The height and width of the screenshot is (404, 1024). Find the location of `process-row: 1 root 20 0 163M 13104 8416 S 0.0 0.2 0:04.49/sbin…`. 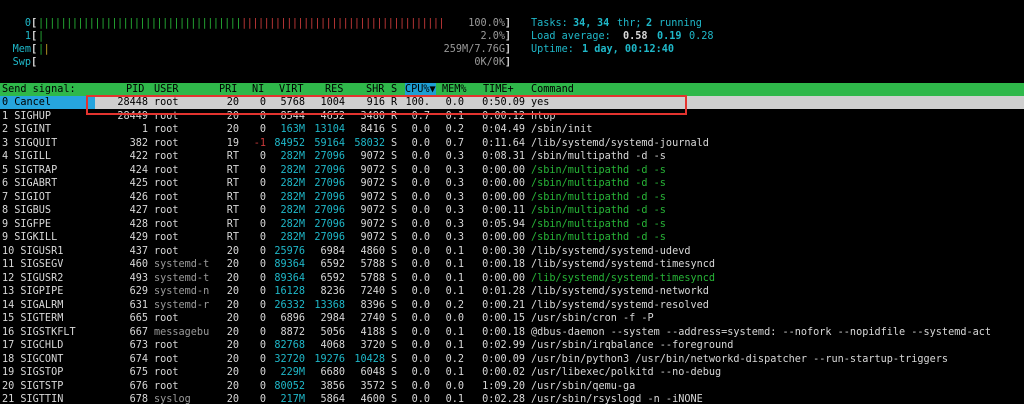

process-row: 1 root 20 0 163M 13104 8416 S 0.0 0.2 0:04.49/sbin… is located at coordinates (512, 129).